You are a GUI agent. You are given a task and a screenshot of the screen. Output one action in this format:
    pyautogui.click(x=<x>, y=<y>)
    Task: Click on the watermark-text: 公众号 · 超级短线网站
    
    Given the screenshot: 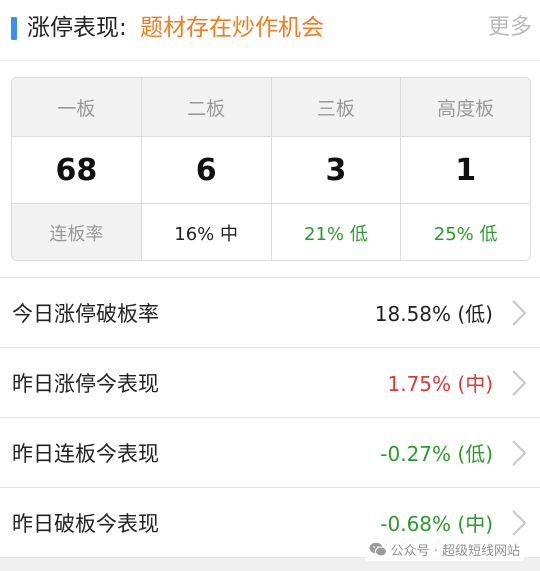 What is the action you would take?
    pyautogui.click(x=455, y=551)
    